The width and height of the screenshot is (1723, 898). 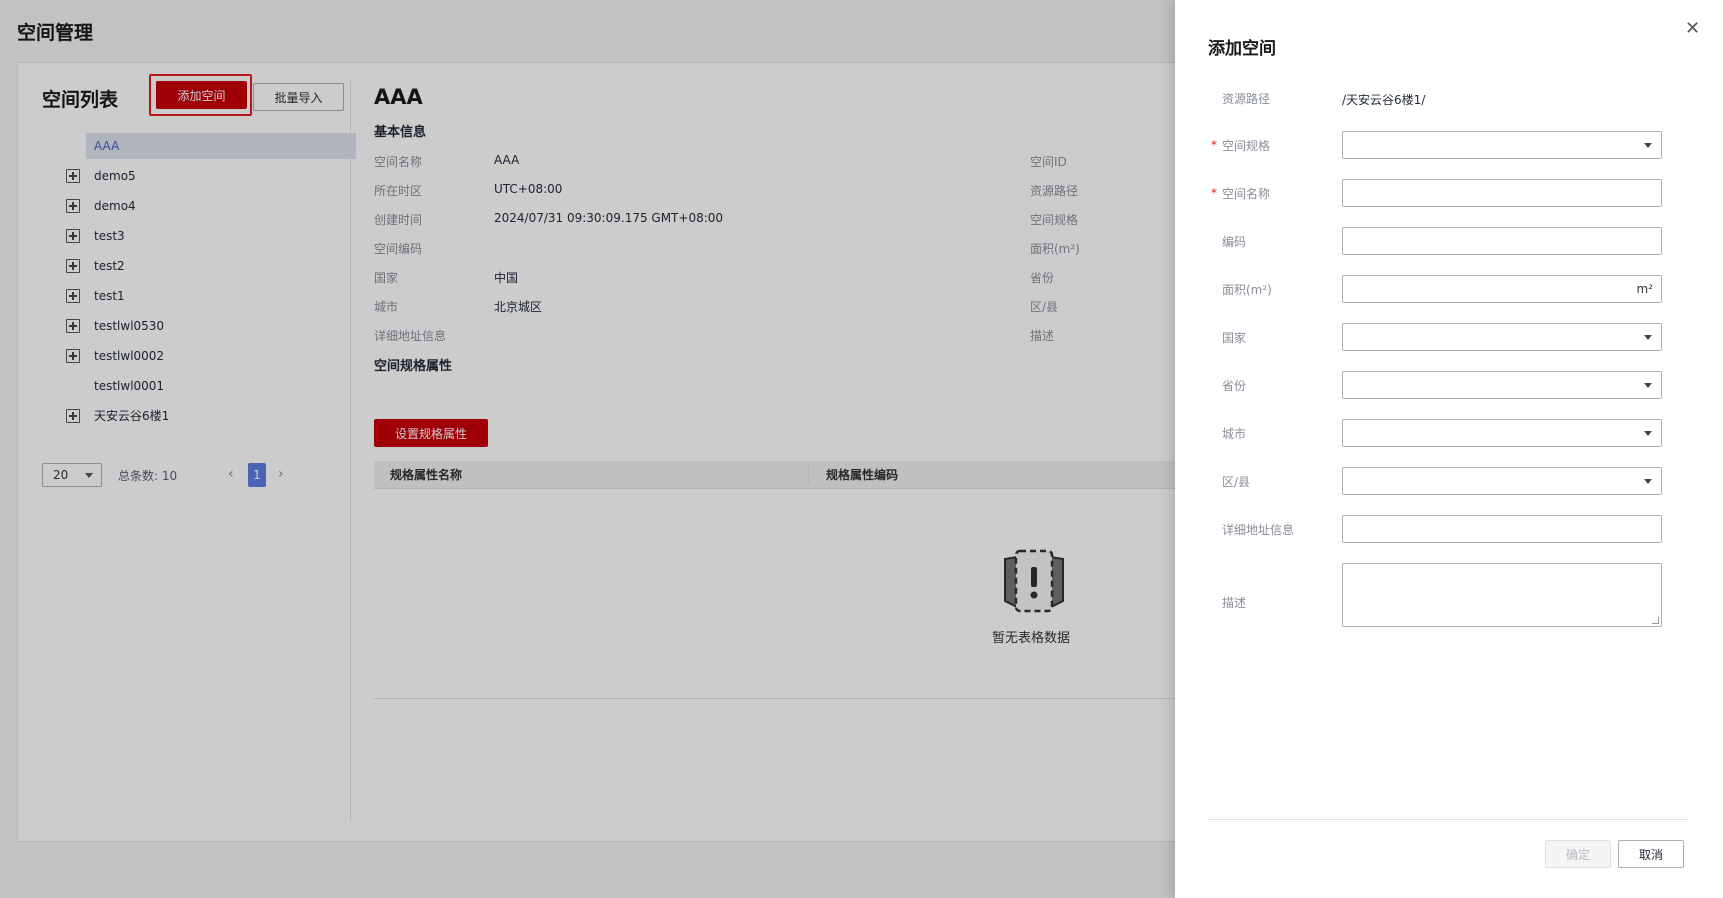 What do you see at coordinates (1502, 289) in the screenshot?
I see `area-input: m²` at bounding box center [1502, 289].